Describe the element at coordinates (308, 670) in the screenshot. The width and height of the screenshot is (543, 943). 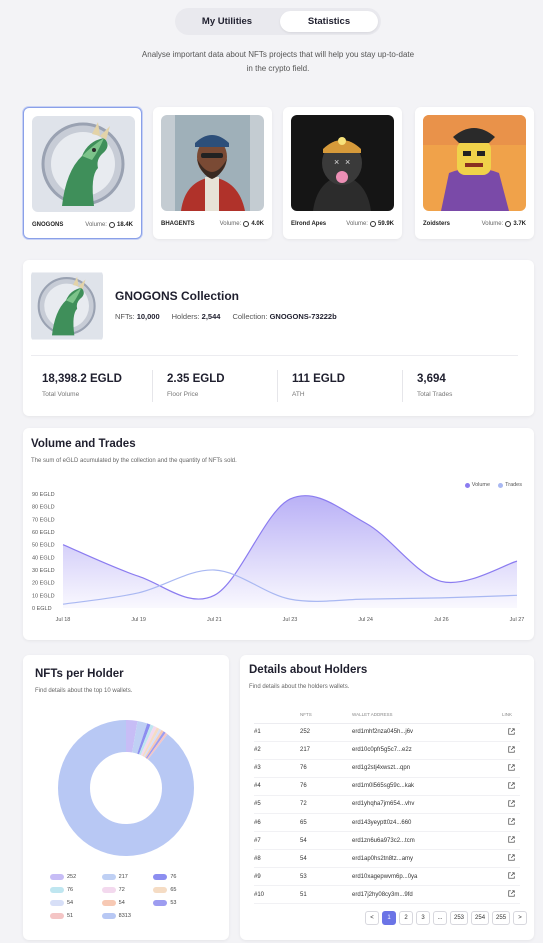
I see `details-title: Details about Holders` at that location.